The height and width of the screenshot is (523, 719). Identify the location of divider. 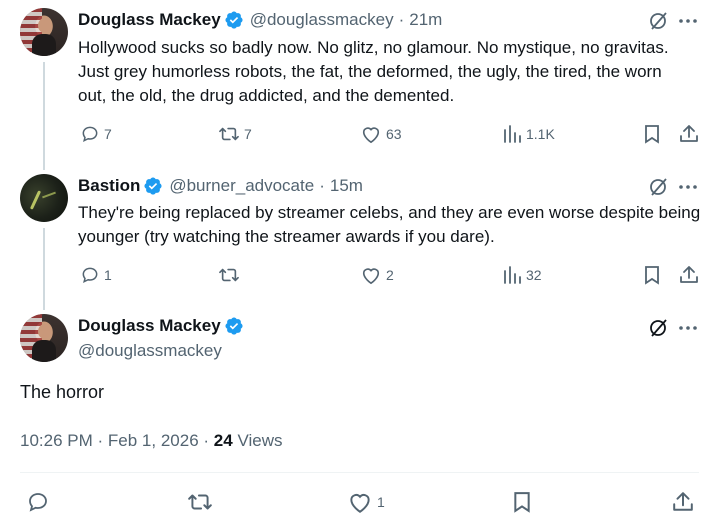
(359, 472).